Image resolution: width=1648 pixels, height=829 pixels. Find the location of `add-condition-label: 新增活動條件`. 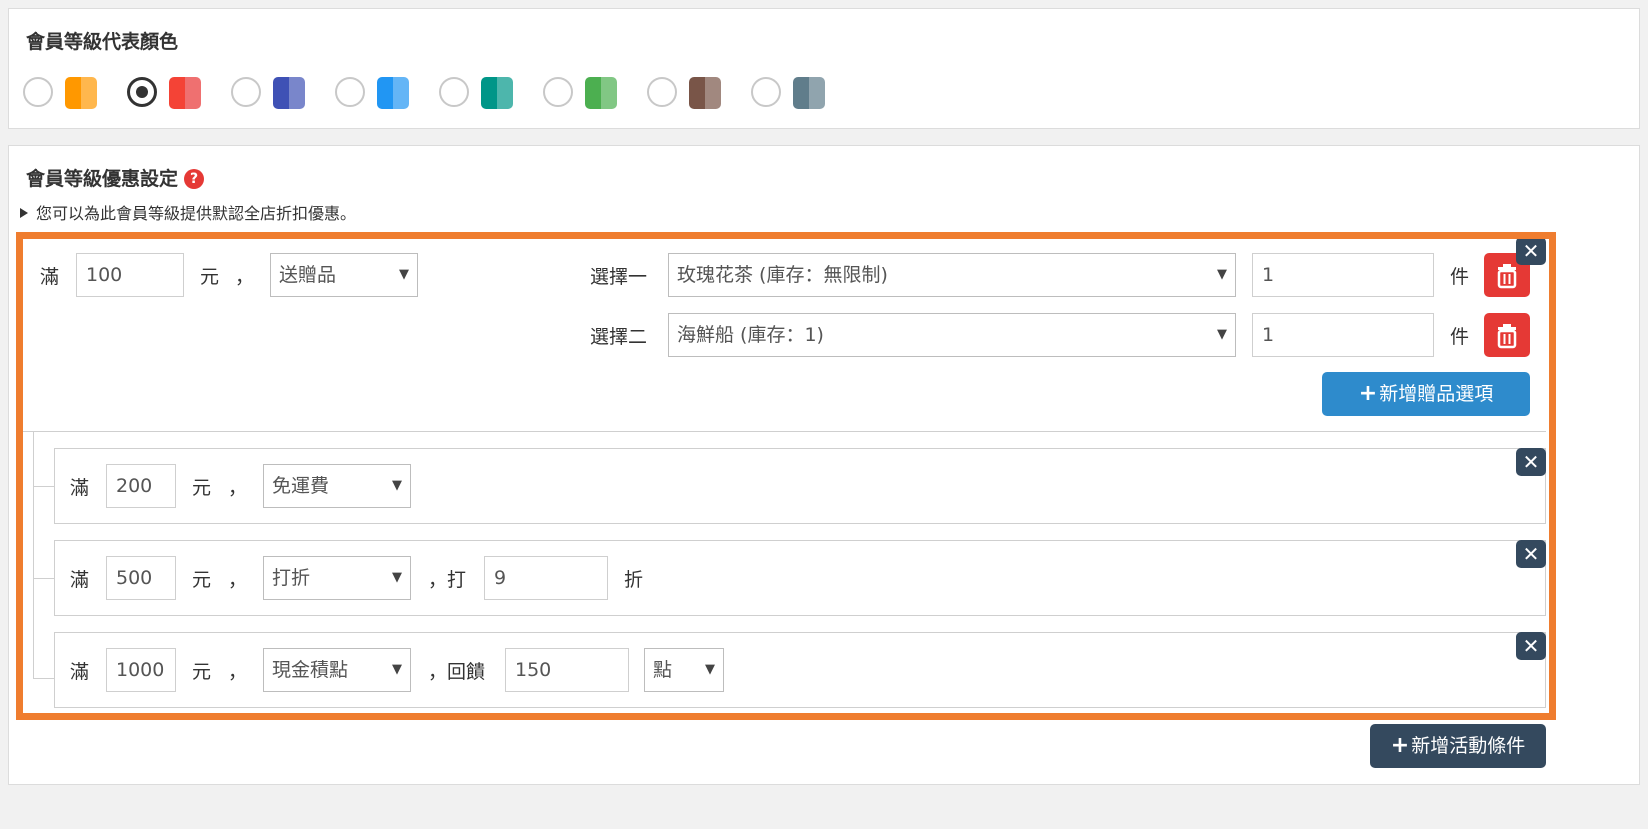

add-condition-label: 新增活動條件 is located at coordinates (1468, 746).